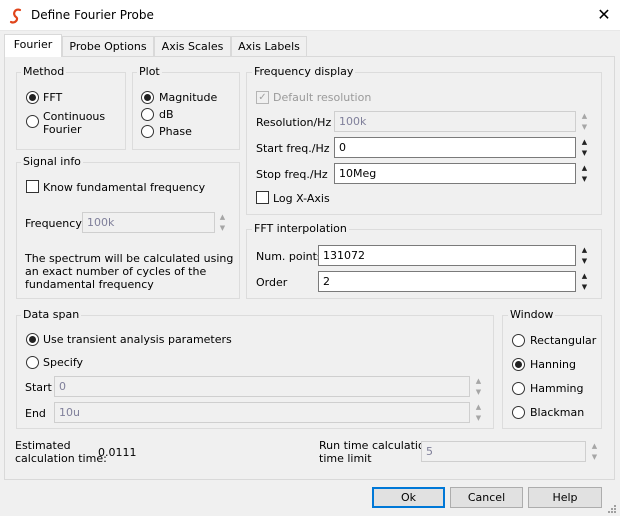 The image size is (620, 516). I want to click on span-start-label: Start, so click(38, 387).